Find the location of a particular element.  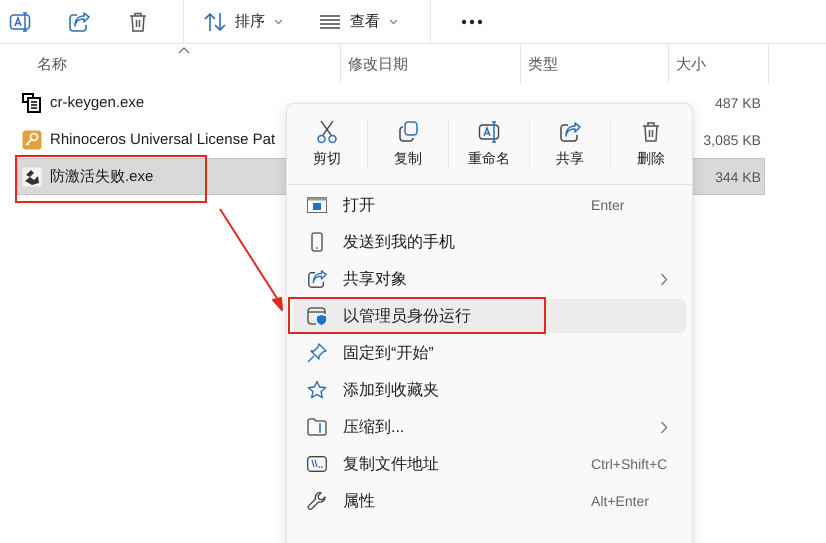

shortcut-text: Alt+Enter is located at coordinates (620, 501).